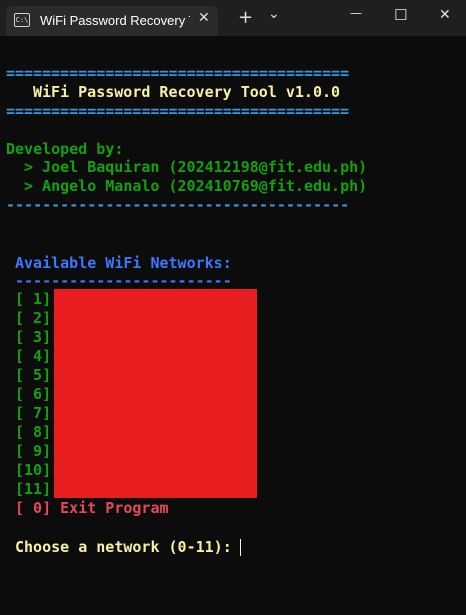 The width and height of the screenshot is (466, 615). Describe the element at coordinates (196, 167) in the screenshot. I see `developer-line: > Joel Baquiran (202412198@fit.edu.ph)` at that location.